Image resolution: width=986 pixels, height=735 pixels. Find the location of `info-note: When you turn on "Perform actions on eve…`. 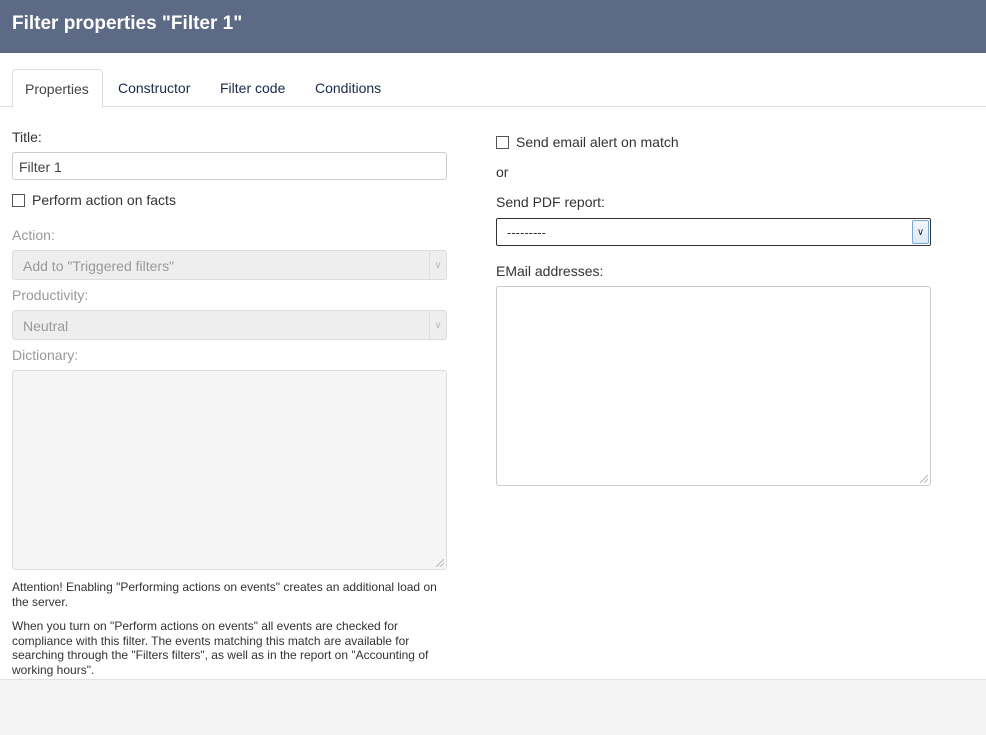

info-note: When you turn on "Perform actions on eve… is located at coordinates (220, 648).